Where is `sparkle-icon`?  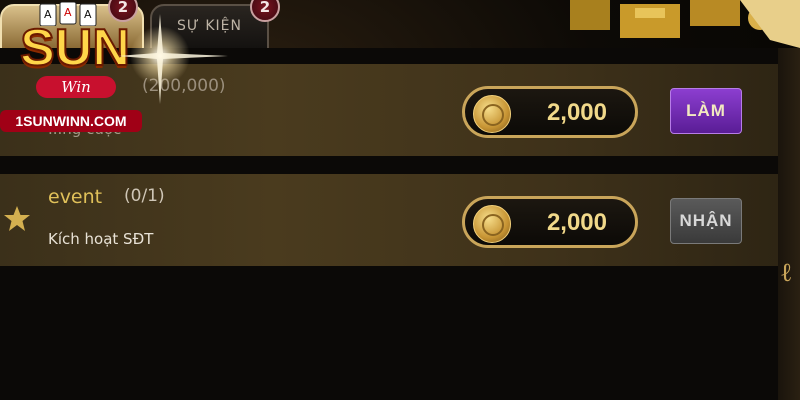 sparkle-icon is located at coordinates (173, 59).